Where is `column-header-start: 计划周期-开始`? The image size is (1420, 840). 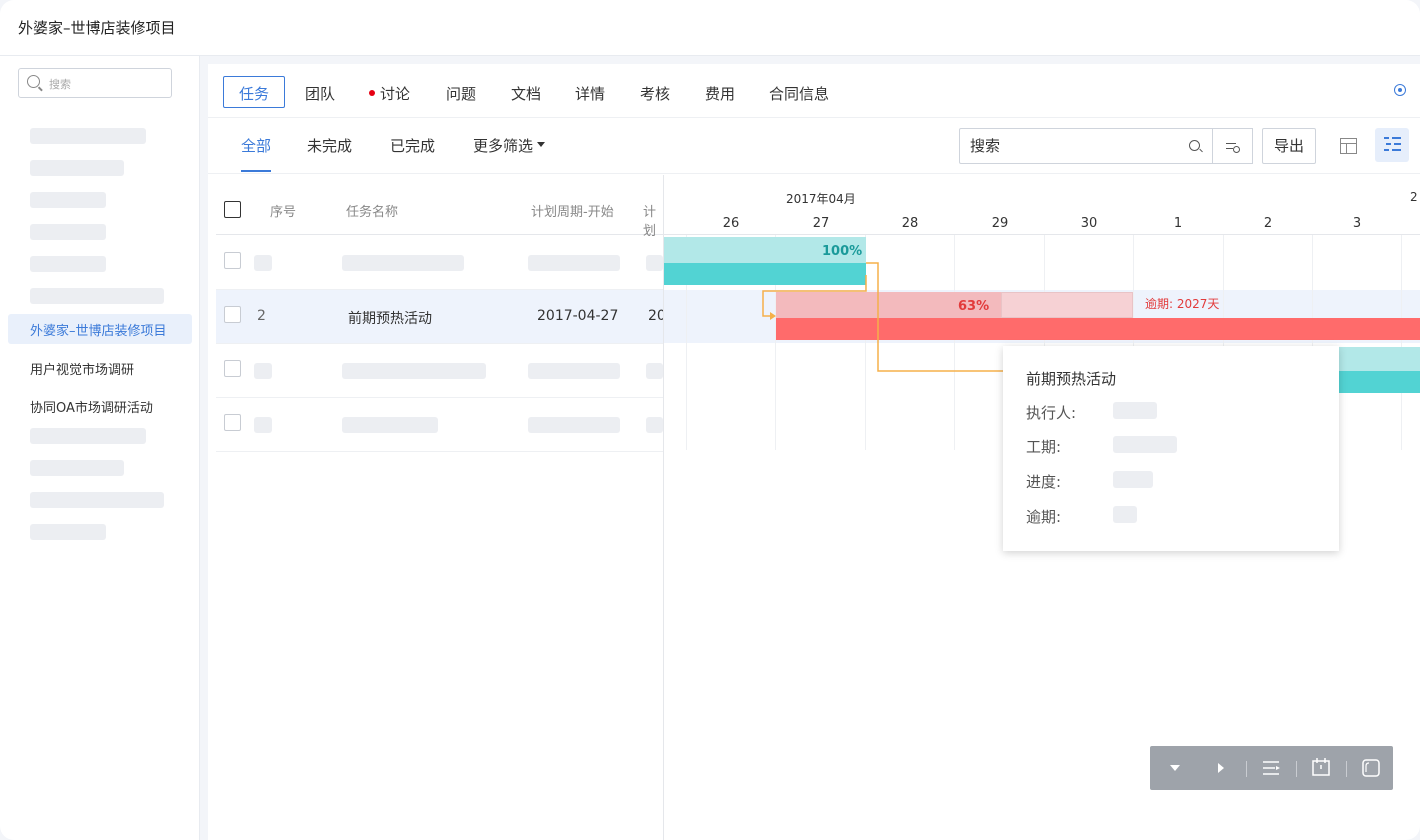
column-header-start: 计划周期-开始 is located at coordinates (572, 210).